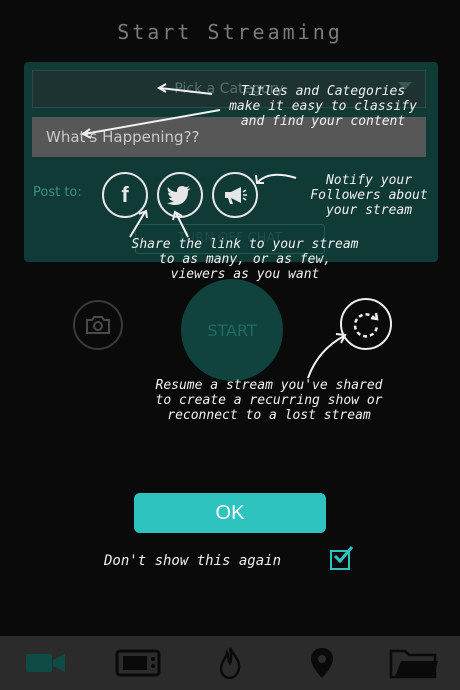 Image resolution: width=460 pixels, height=690 pixels. I want to click on flame-icon, so click(230, 663).